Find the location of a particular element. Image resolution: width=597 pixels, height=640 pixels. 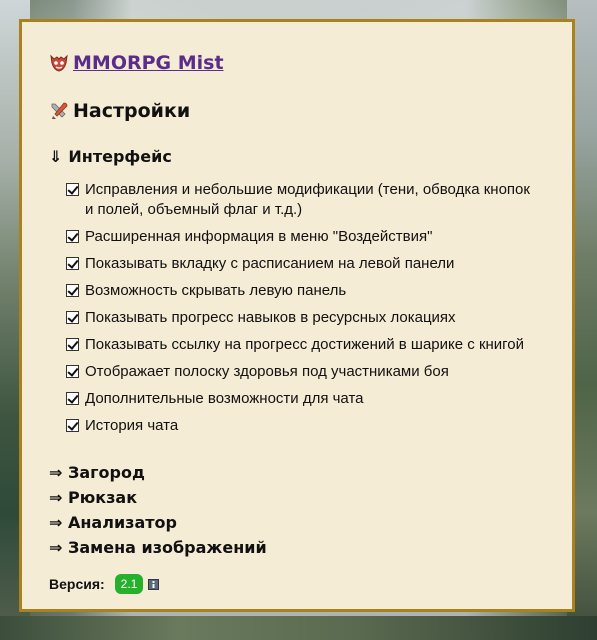

option-hide-left-panel: Возможность скрывать левую панель is located at coordinates (301, 291).